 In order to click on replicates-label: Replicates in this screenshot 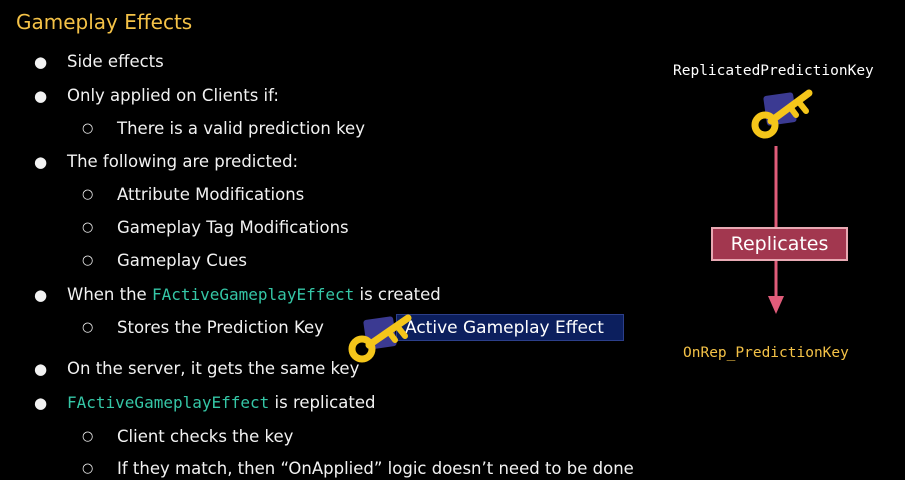, I will do `click(779, 244)`.